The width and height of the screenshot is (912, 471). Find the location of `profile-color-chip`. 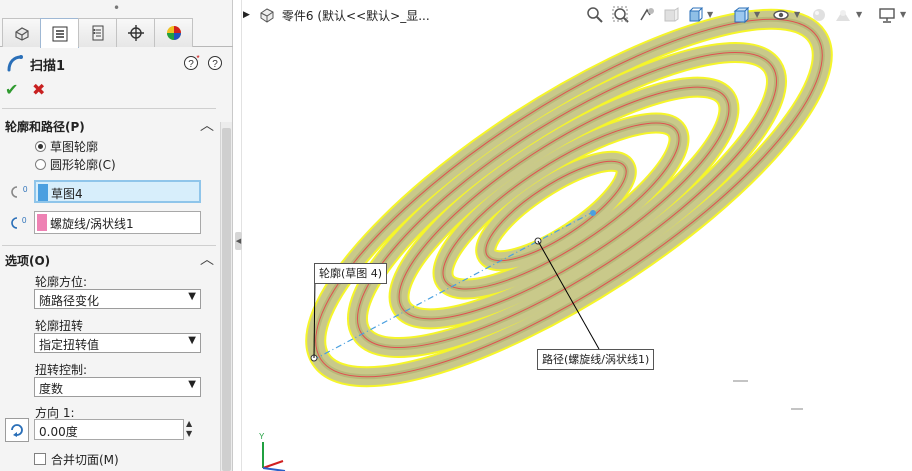

profile-color-chip is located at coordinates (43, 192).